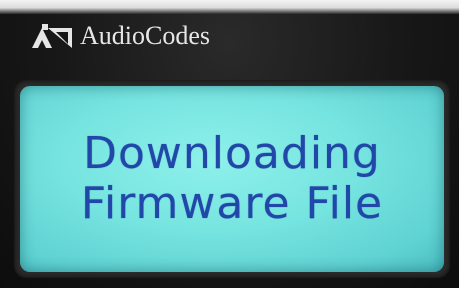 This screenshot has height=288, width=459. I want to click on audiocodes-logo-icon, so click(52, 36).